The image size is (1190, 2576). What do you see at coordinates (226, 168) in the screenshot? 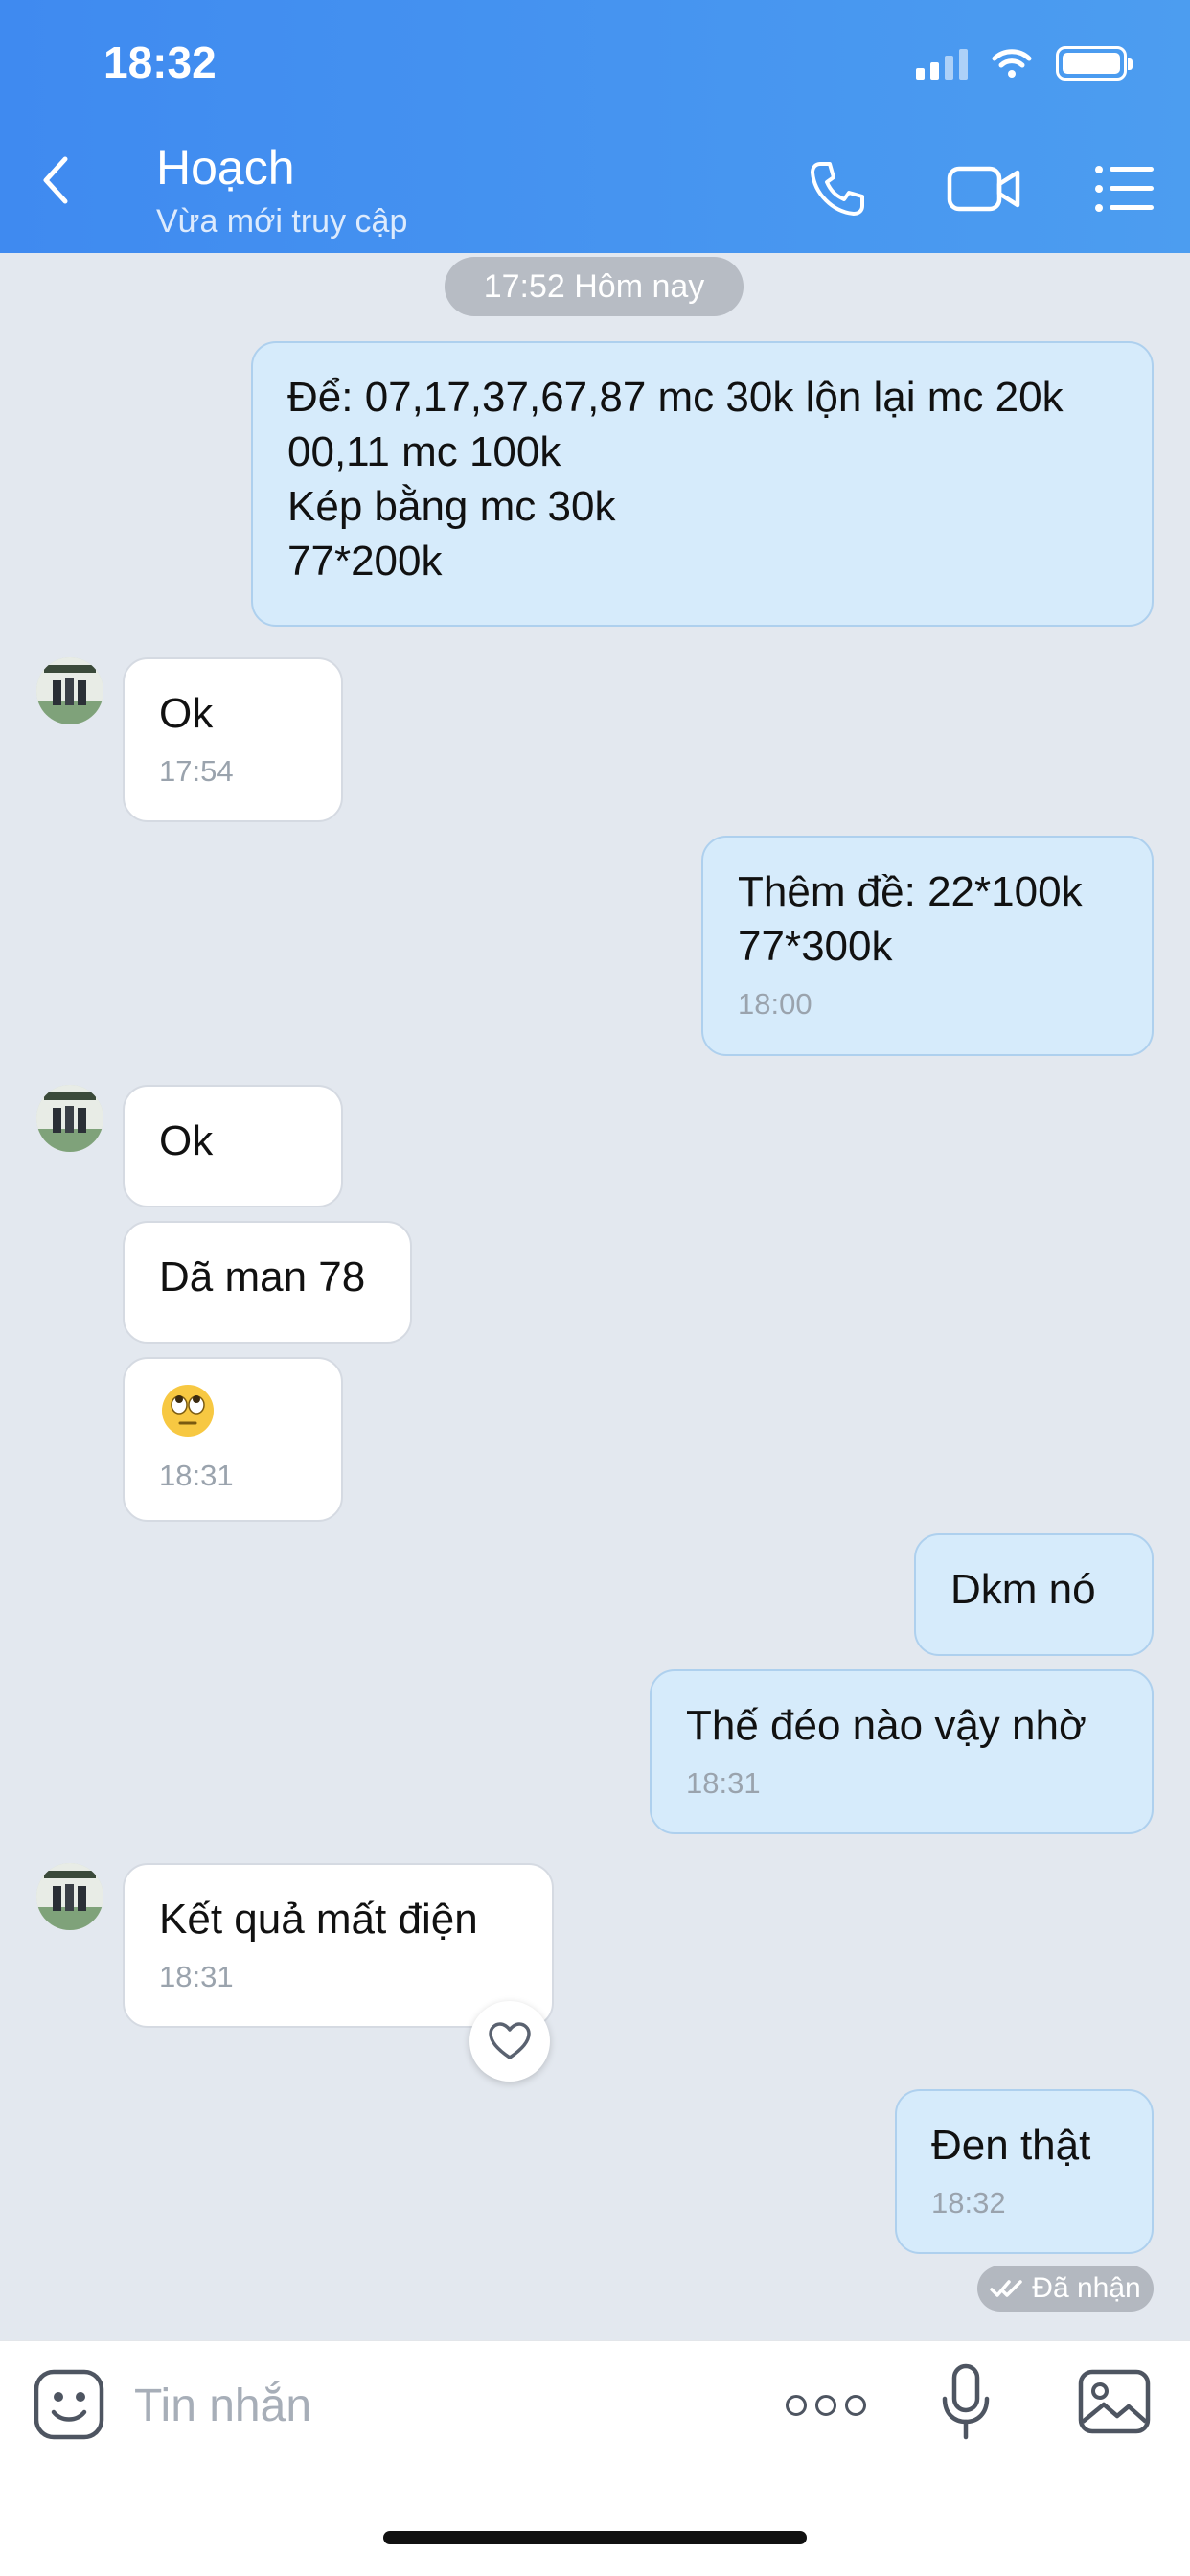
I see `contact-name: Hoạch` at bounding box center [226, 168].